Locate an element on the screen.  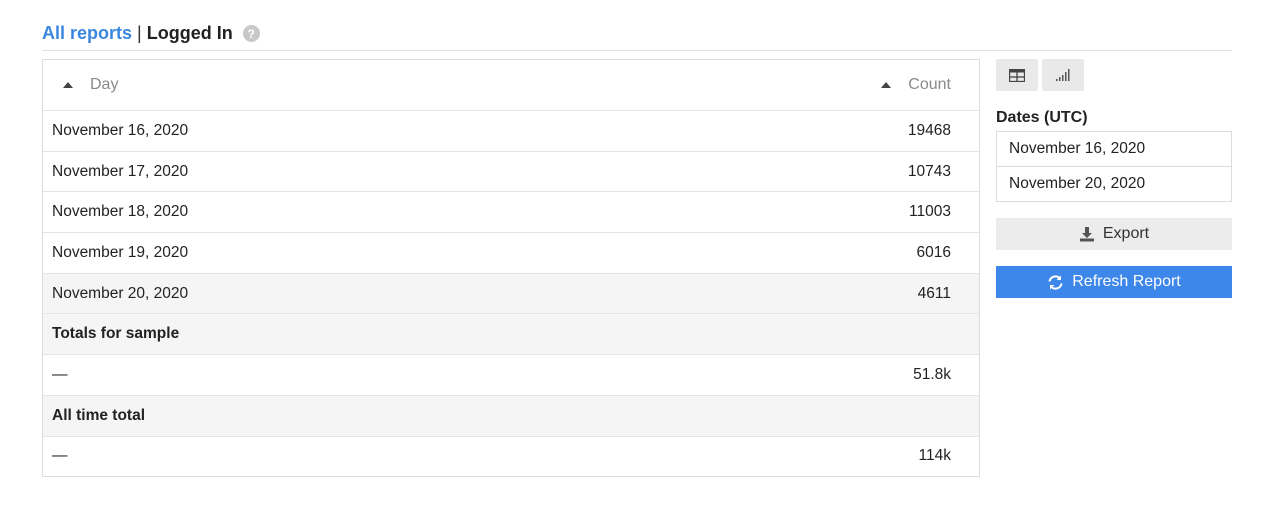
table-view-button is located at coordinates (1017, 75).